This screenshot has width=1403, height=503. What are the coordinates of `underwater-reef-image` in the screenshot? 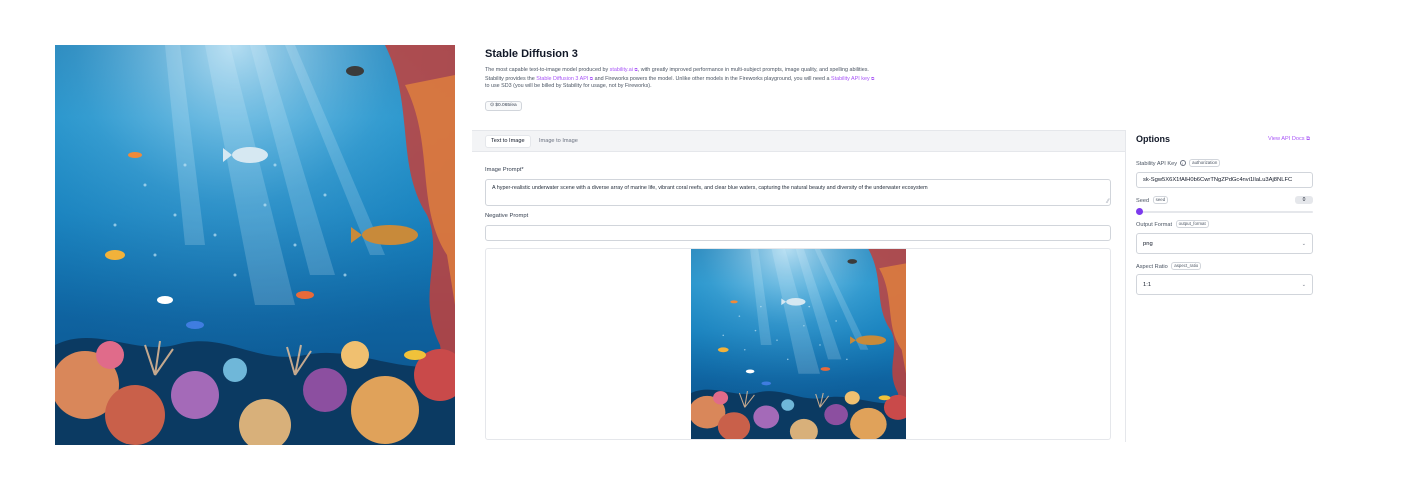 It's located at (798, 344).